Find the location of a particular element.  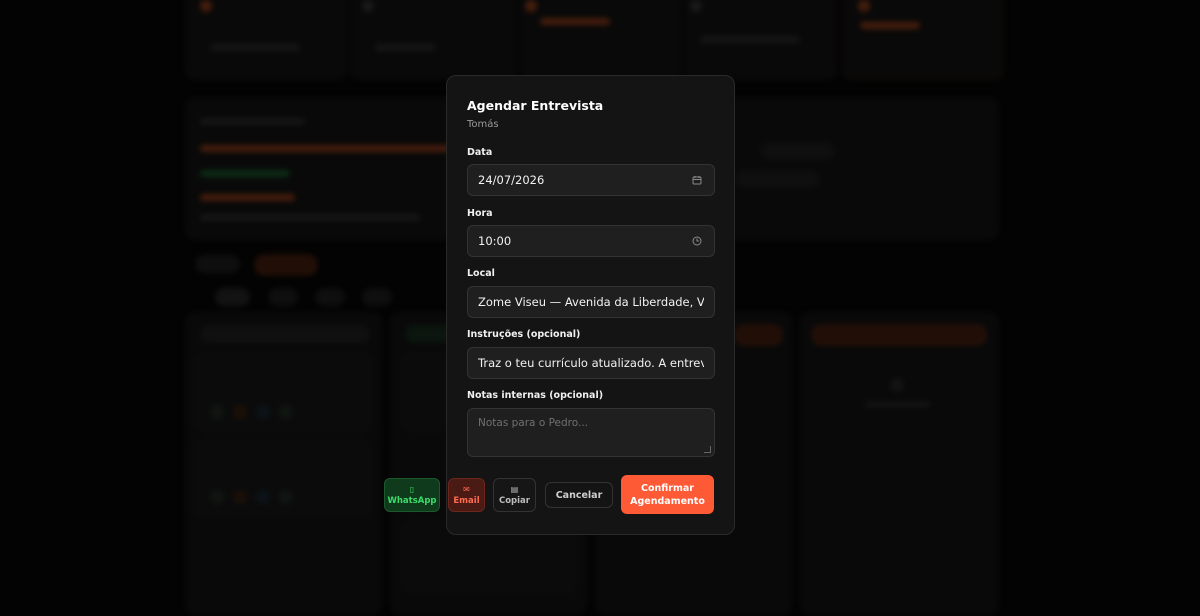

calendar-icon is located at coordinates (697, 180).